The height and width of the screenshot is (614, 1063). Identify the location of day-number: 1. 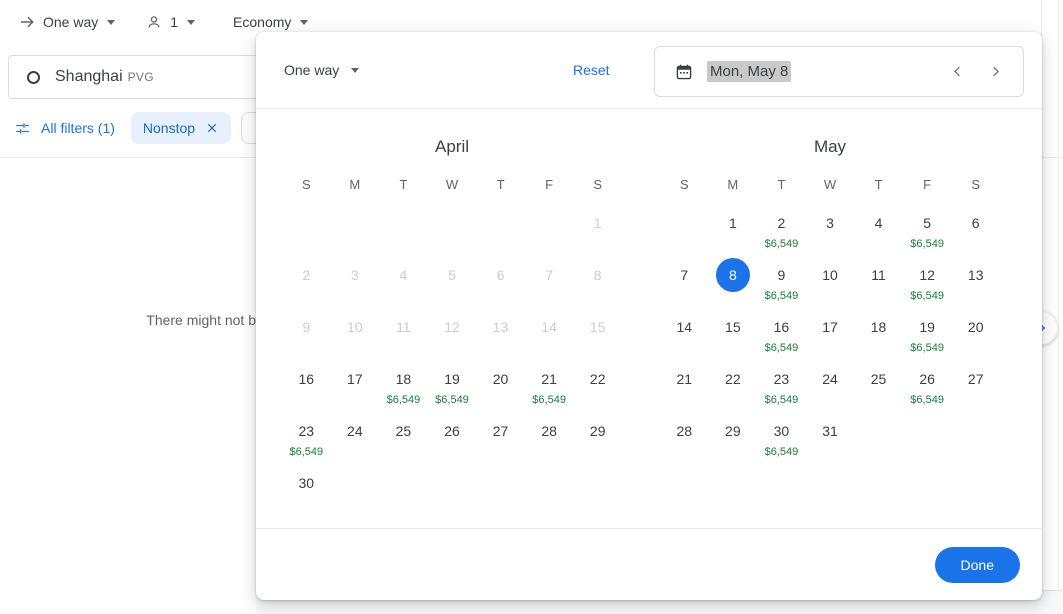
(732, 223).